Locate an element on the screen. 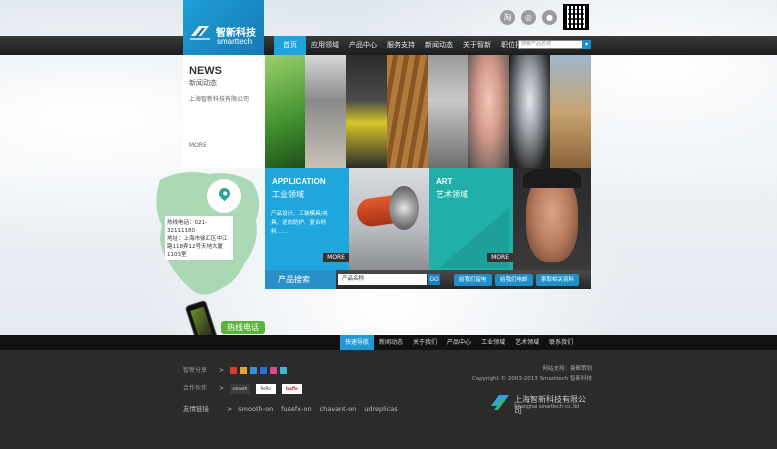 The height and width of the screenshot is (449, 777). link-fusefx-on: fusefx-on is located at coordinates (296, 409).